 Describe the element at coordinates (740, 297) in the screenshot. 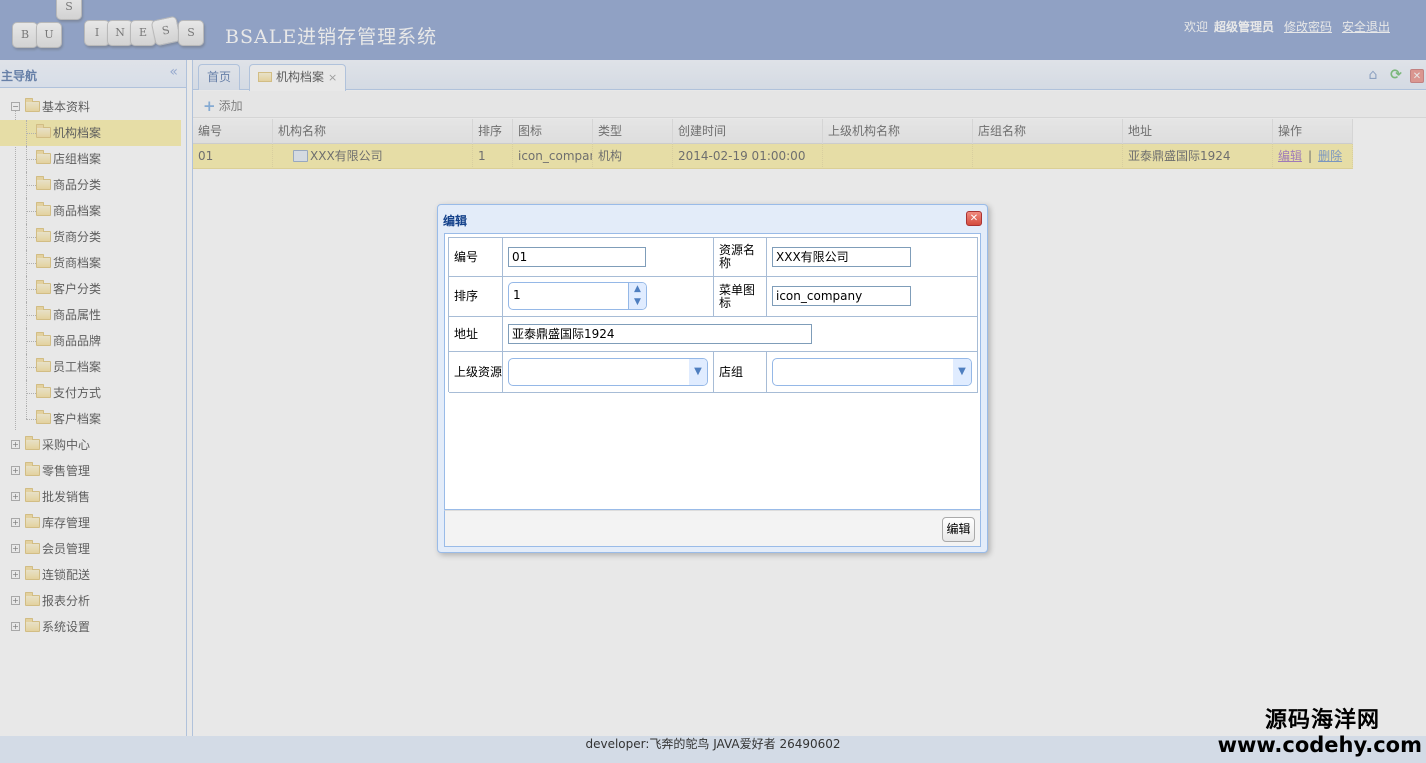

I see `label-menu-icon: 菜单图标` at that location.